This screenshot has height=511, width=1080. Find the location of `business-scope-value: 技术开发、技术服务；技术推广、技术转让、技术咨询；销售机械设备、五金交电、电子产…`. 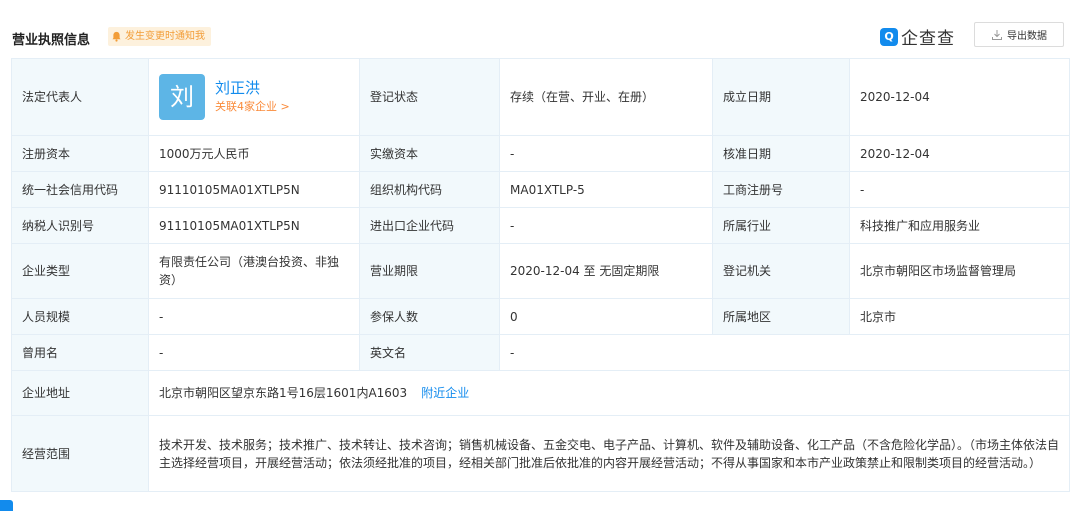

business-scope-value: 技术开发、技术服务；技术推广、技术转让、技术咨询；销售机械设备、五金交电、电子产… is located at coordinates (609, 453).